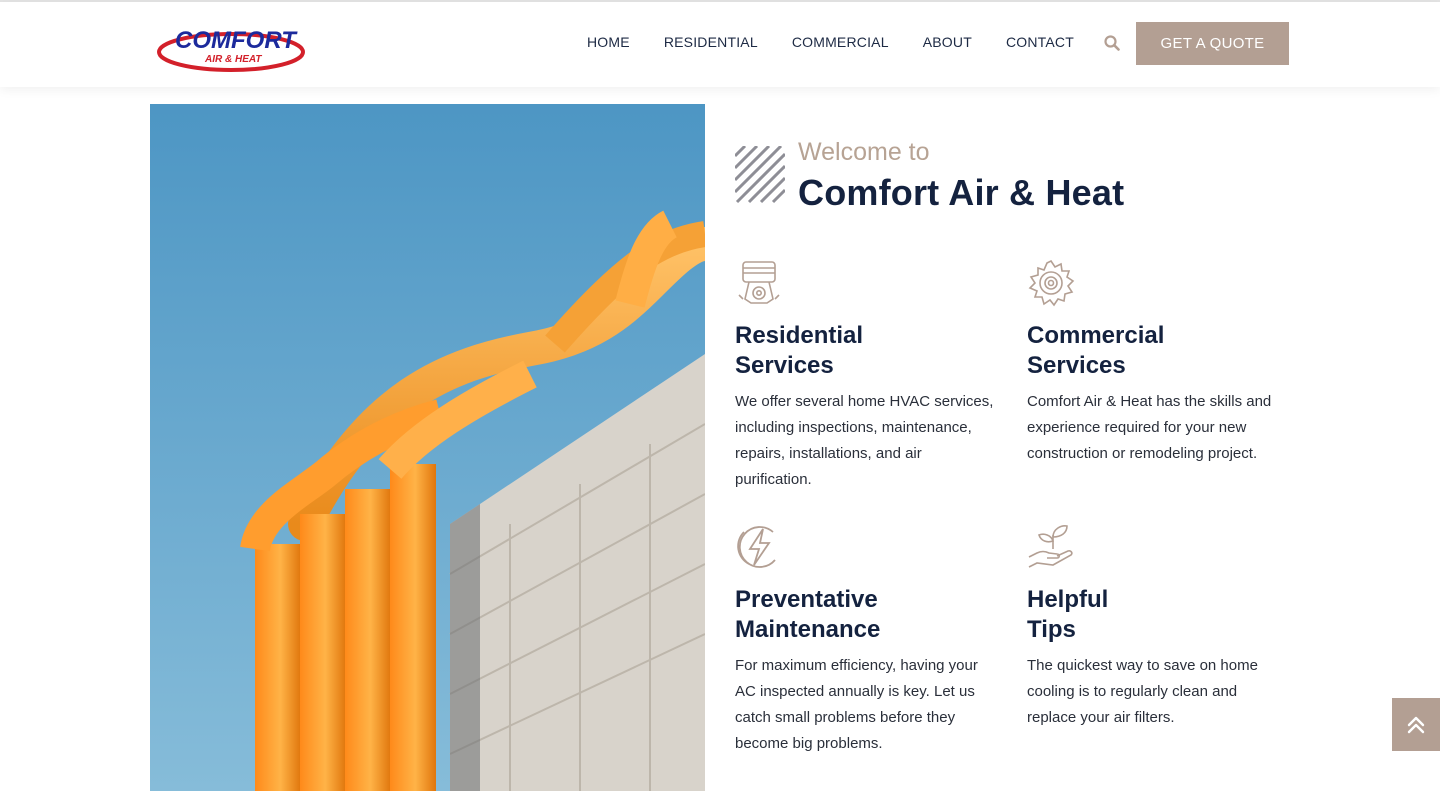 The height and width of the screenshot is (791, 1440). What do you see at coordinates (840, 42) in the screenshot?
I see `nav-commercial: COMMERCIAL` at bounding box center [840, 42].